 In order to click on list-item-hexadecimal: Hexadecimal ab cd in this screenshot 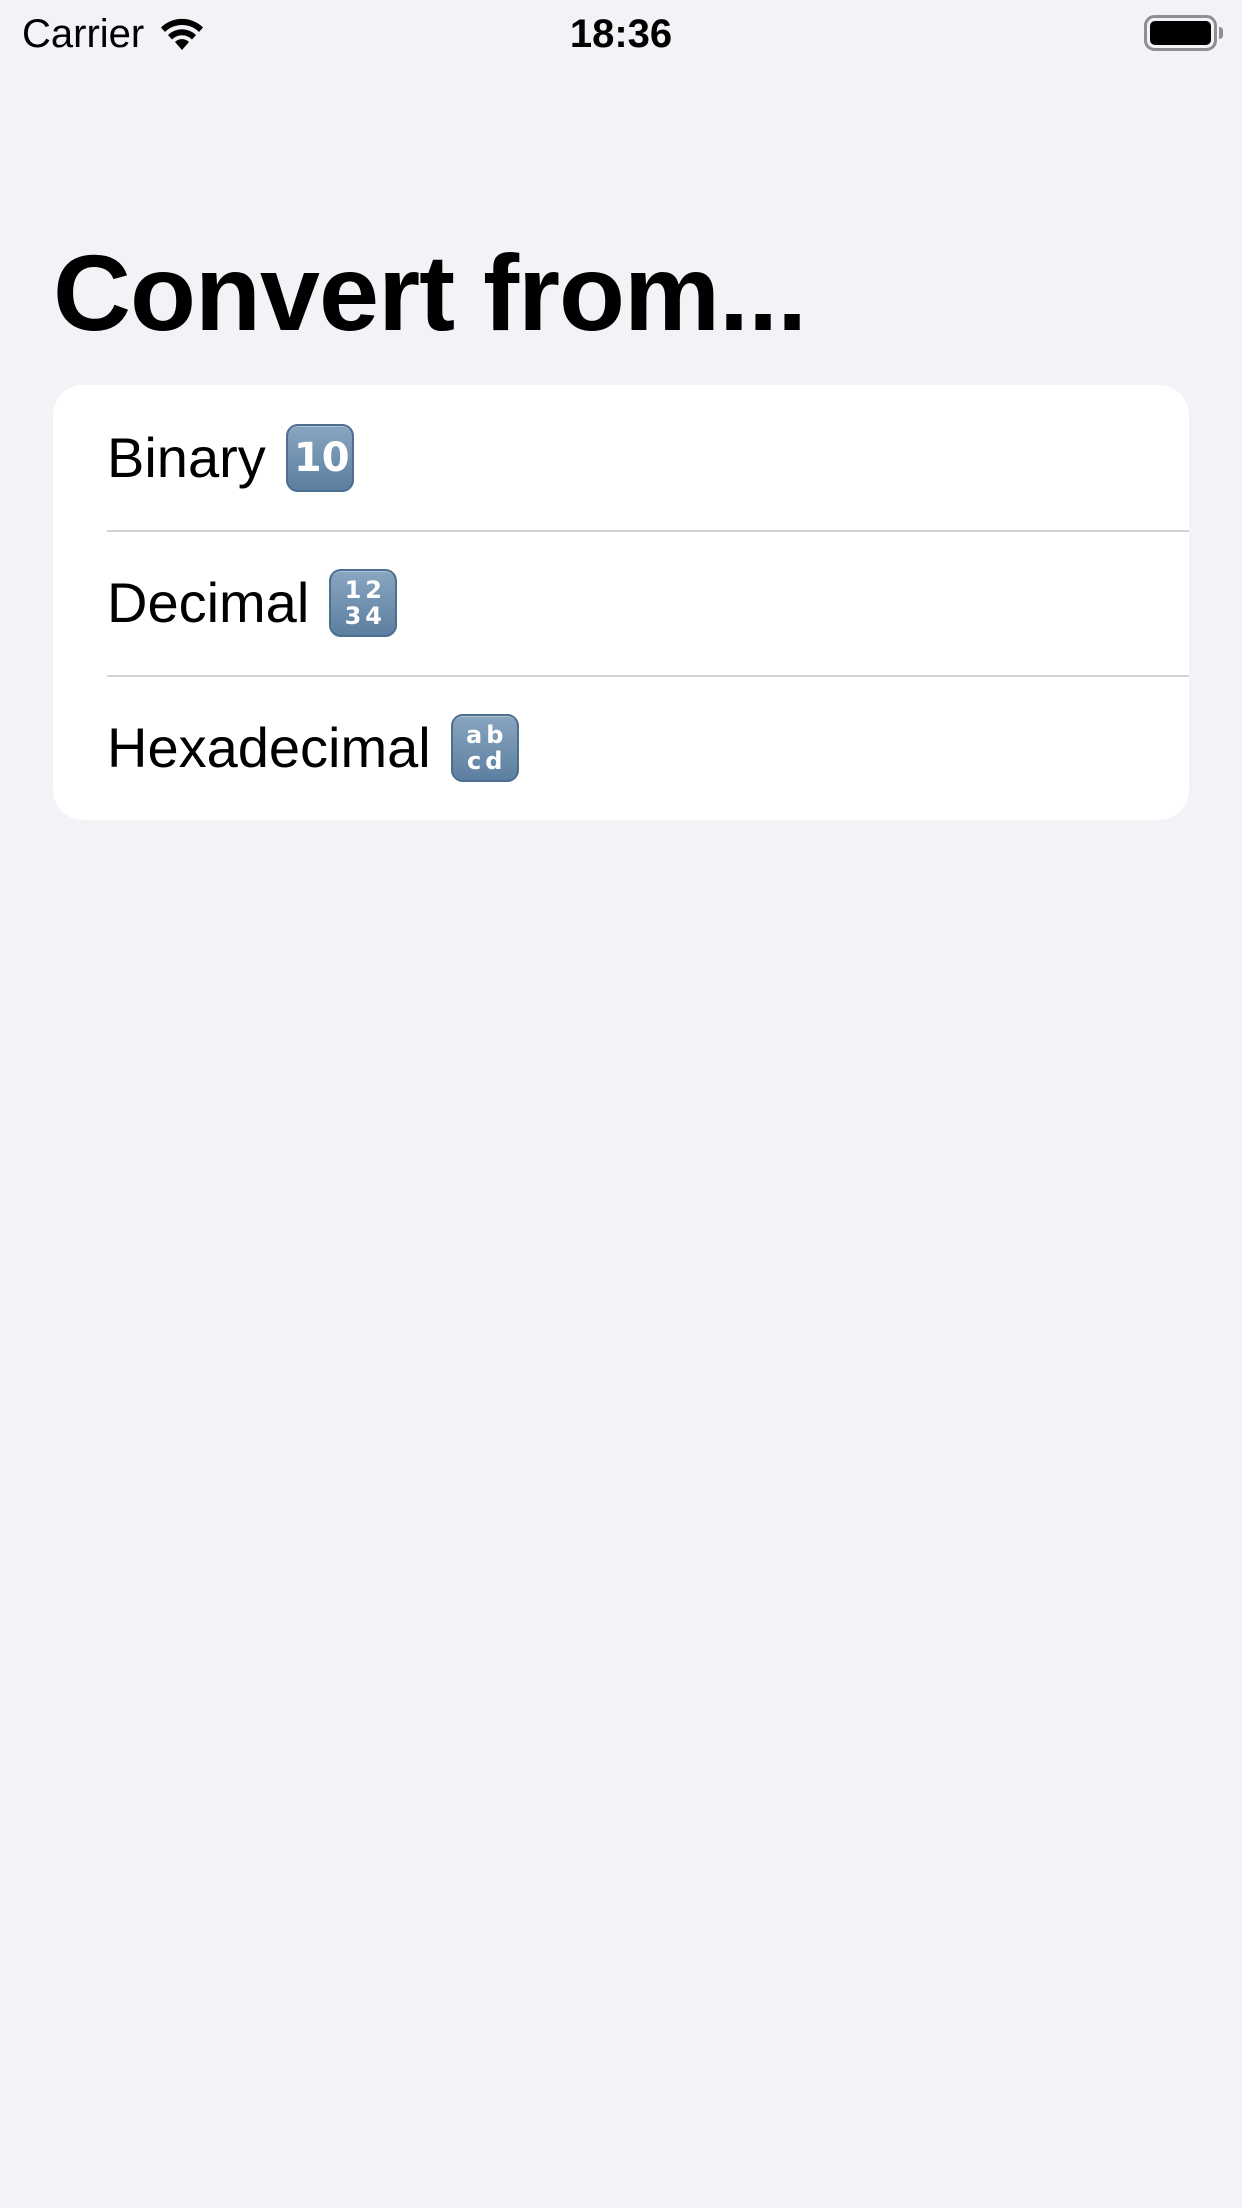, I will do `click(621, 747)`.